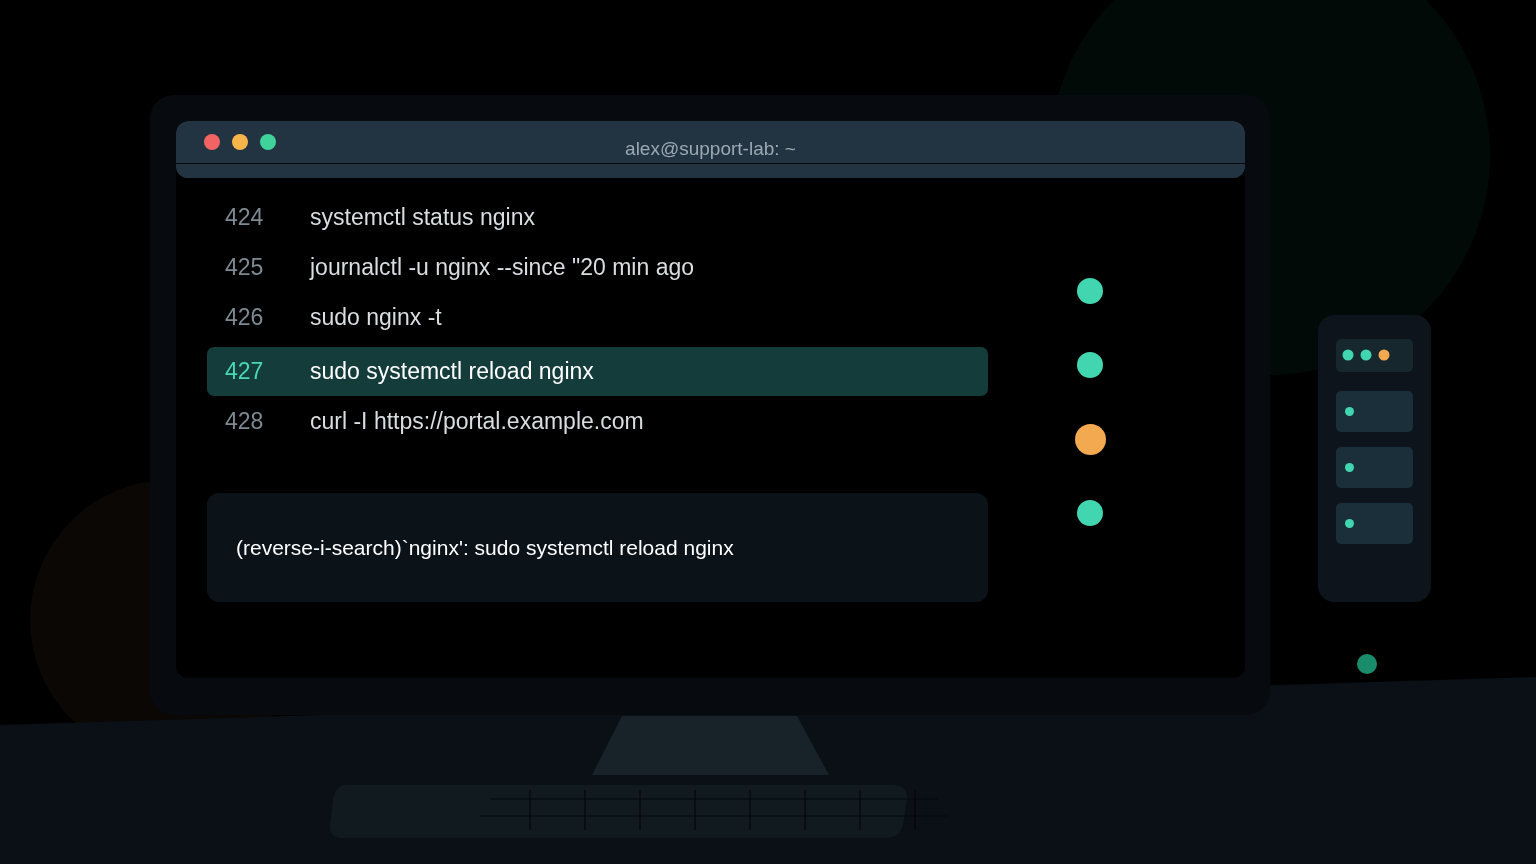  I want to click on history-row: 427 sudo systemctl reload nginx, so click(597, 371).